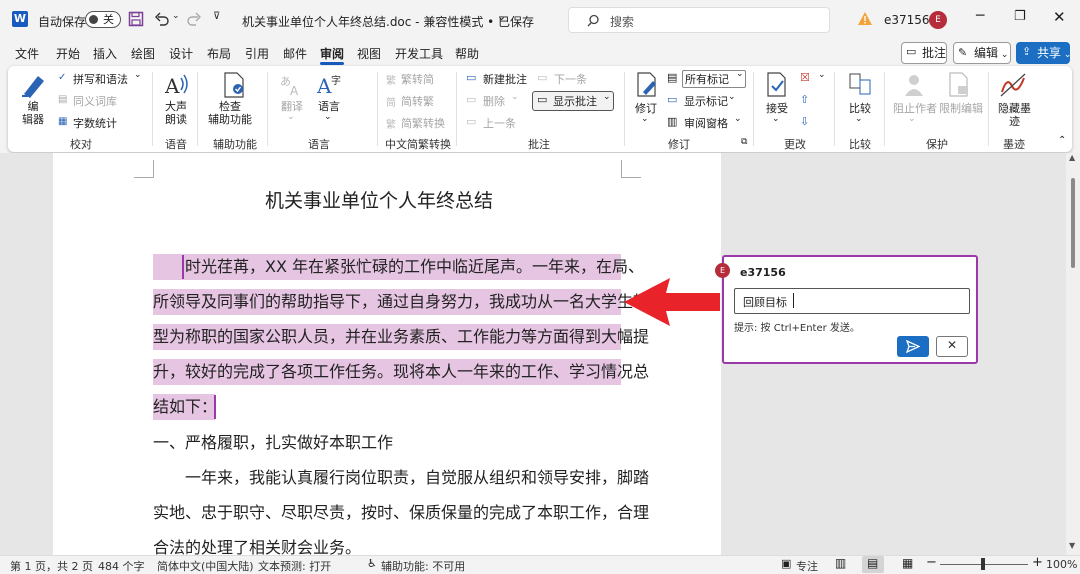 This screenshot has width=1080, height=574. Describe the element at coordinates (138, 75) in the screenshot. I see `spelling-dropdown-icon: ⌄` at that location.